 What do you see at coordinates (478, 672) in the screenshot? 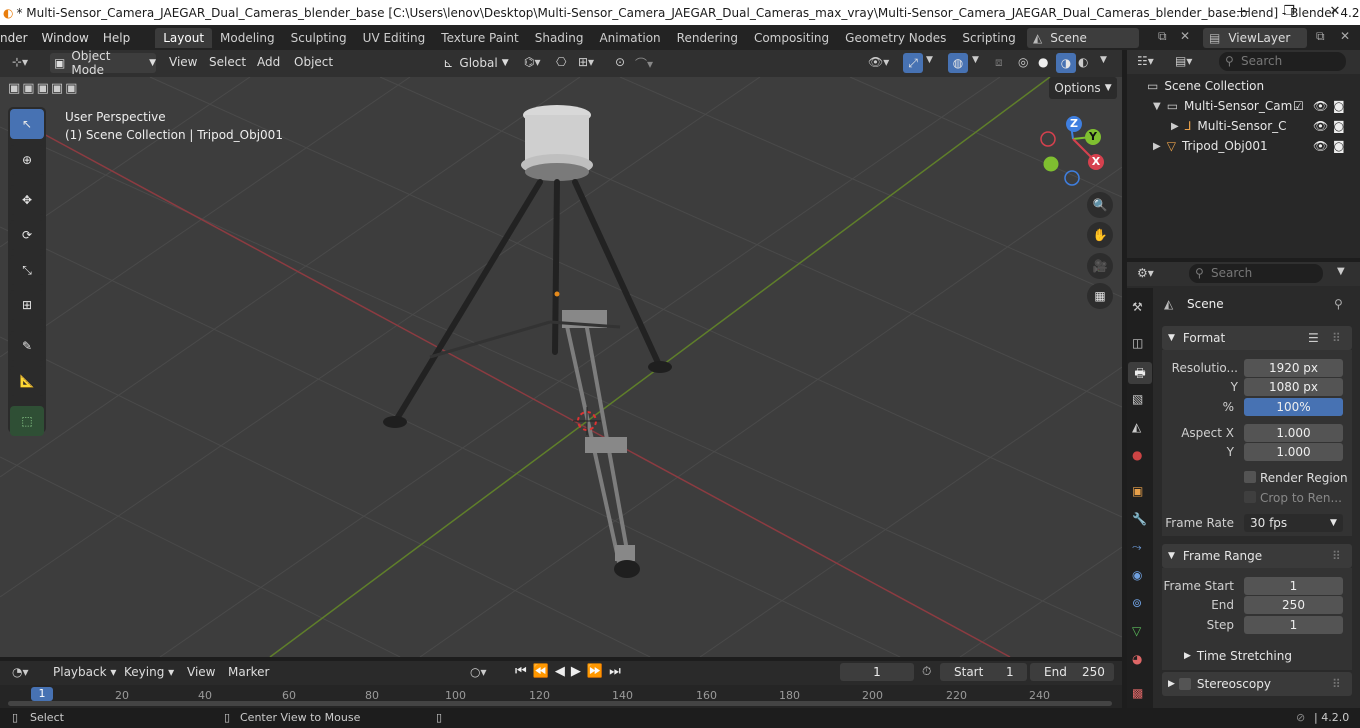
I see `auto-keying-icon: ○▾` at bounding box center [478, 672].